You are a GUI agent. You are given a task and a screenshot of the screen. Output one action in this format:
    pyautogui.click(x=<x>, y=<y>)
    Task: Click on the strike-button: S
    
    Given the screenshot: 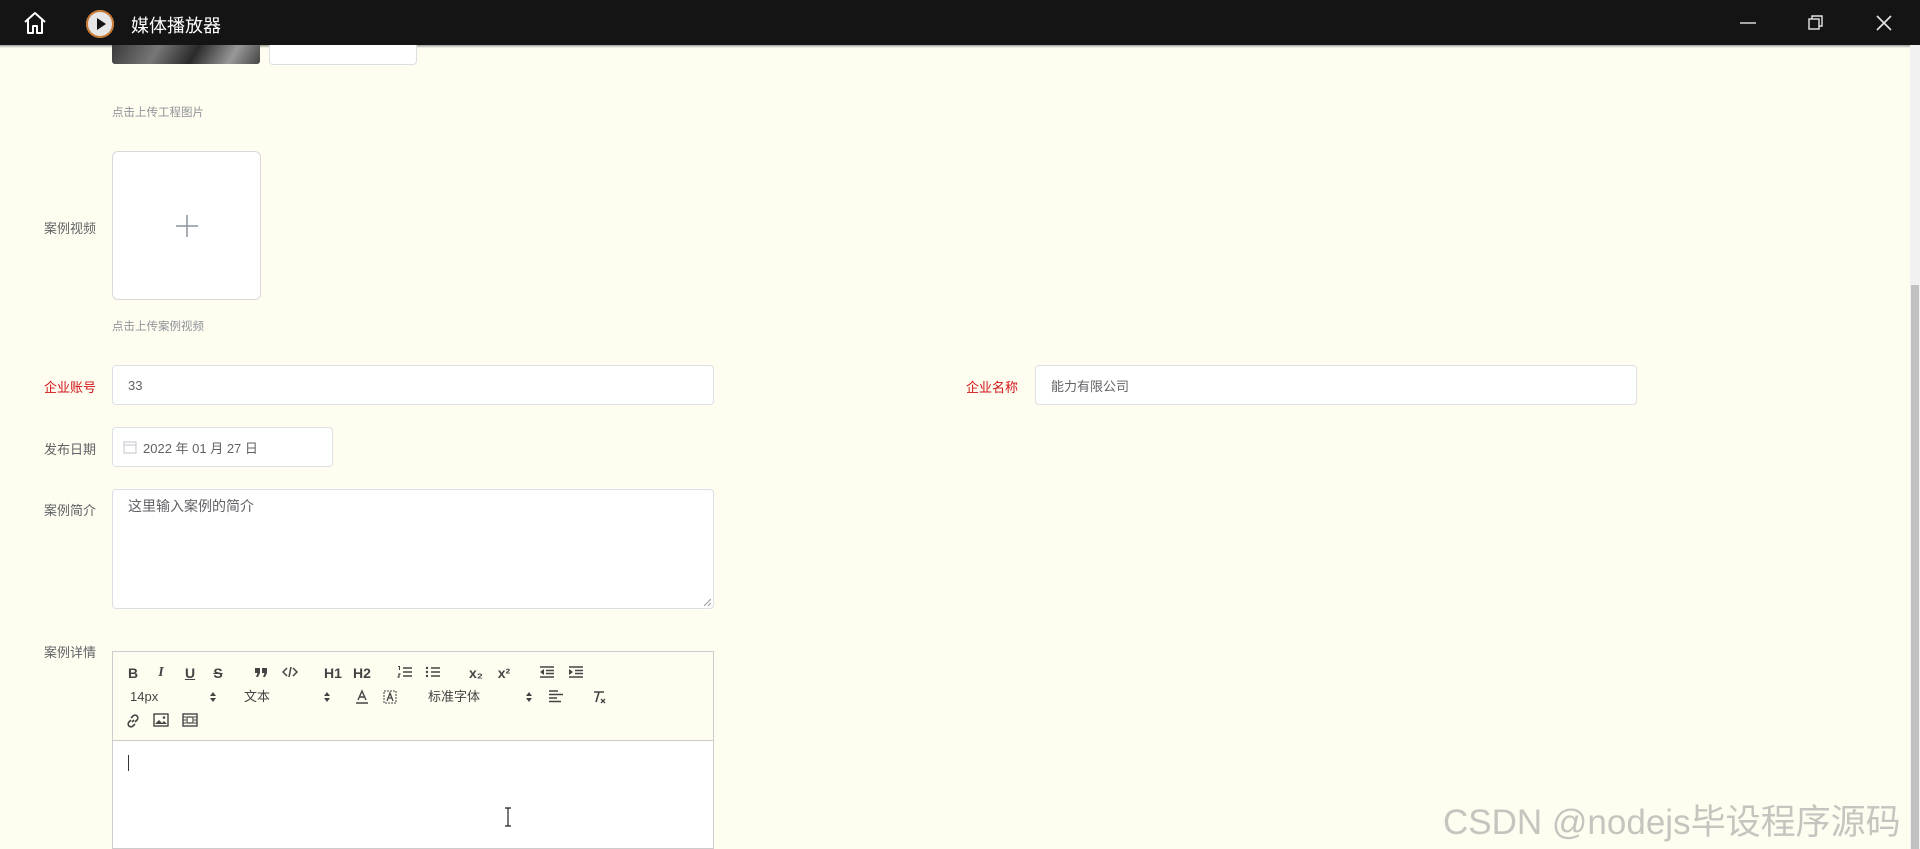 What is the action you would take?
    pyautogui.click(x=218, y=673)
    